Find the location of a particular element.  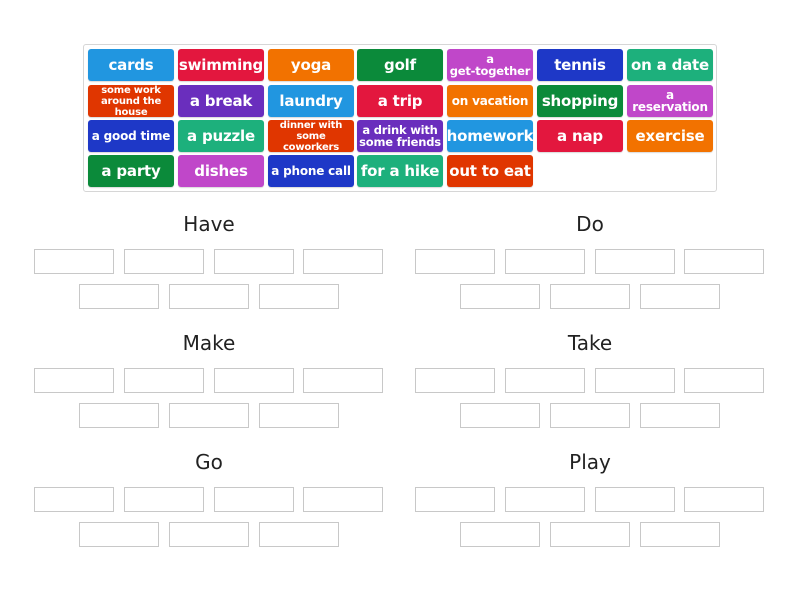

tile-label: a good time is located at coordinates (131, 136).